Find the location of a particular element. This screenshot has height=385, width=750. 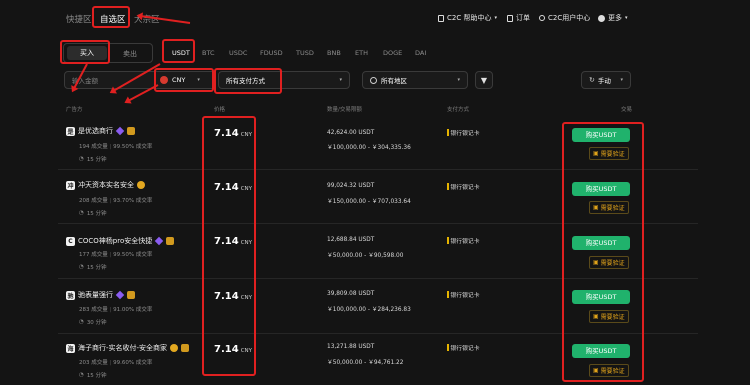

coin-tab-eth: ETH is located at coordinates (361, 53).